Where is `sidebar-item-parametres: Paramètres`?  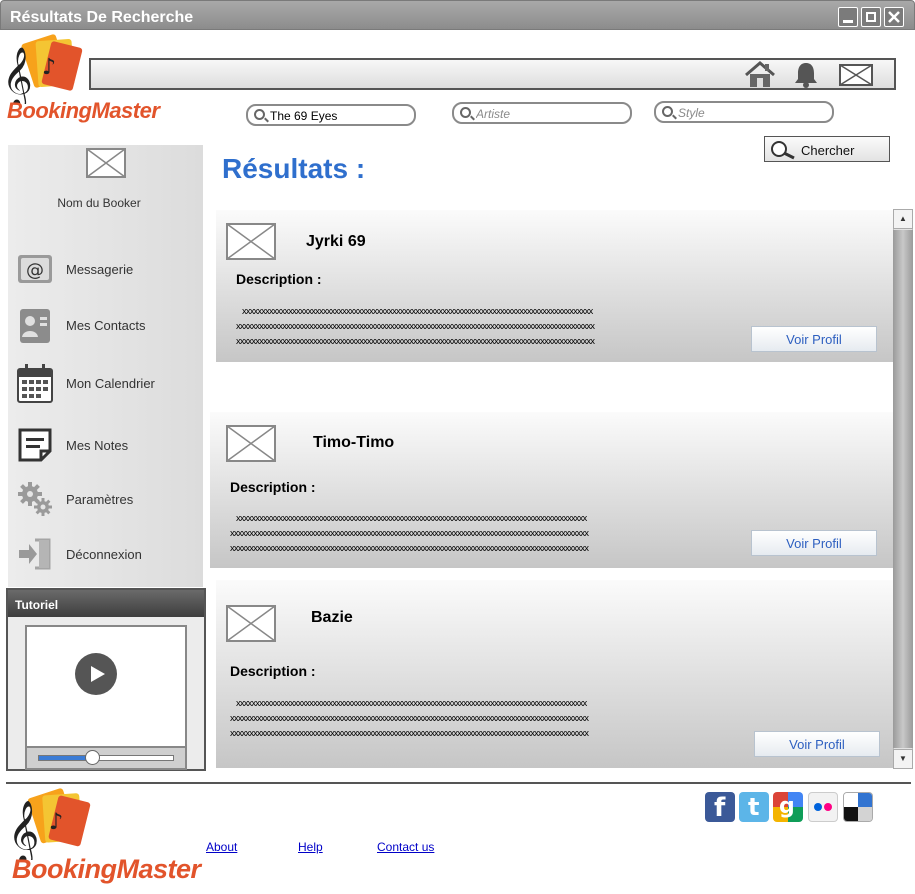 sidebar-item-parametres: Paramètres is located at coordinates (105, 499).